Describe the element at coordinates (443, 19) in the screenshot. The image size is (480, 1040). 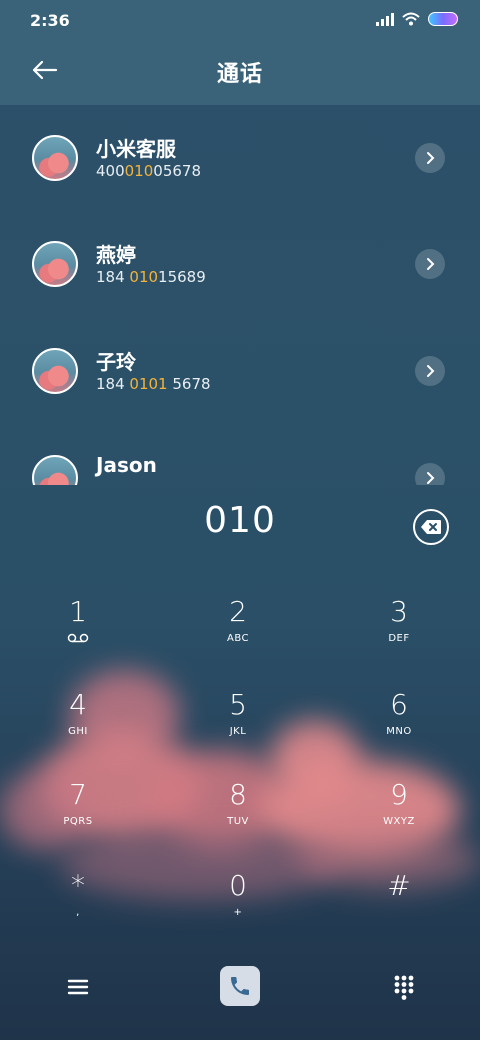
I see `battery-icon` at that location.